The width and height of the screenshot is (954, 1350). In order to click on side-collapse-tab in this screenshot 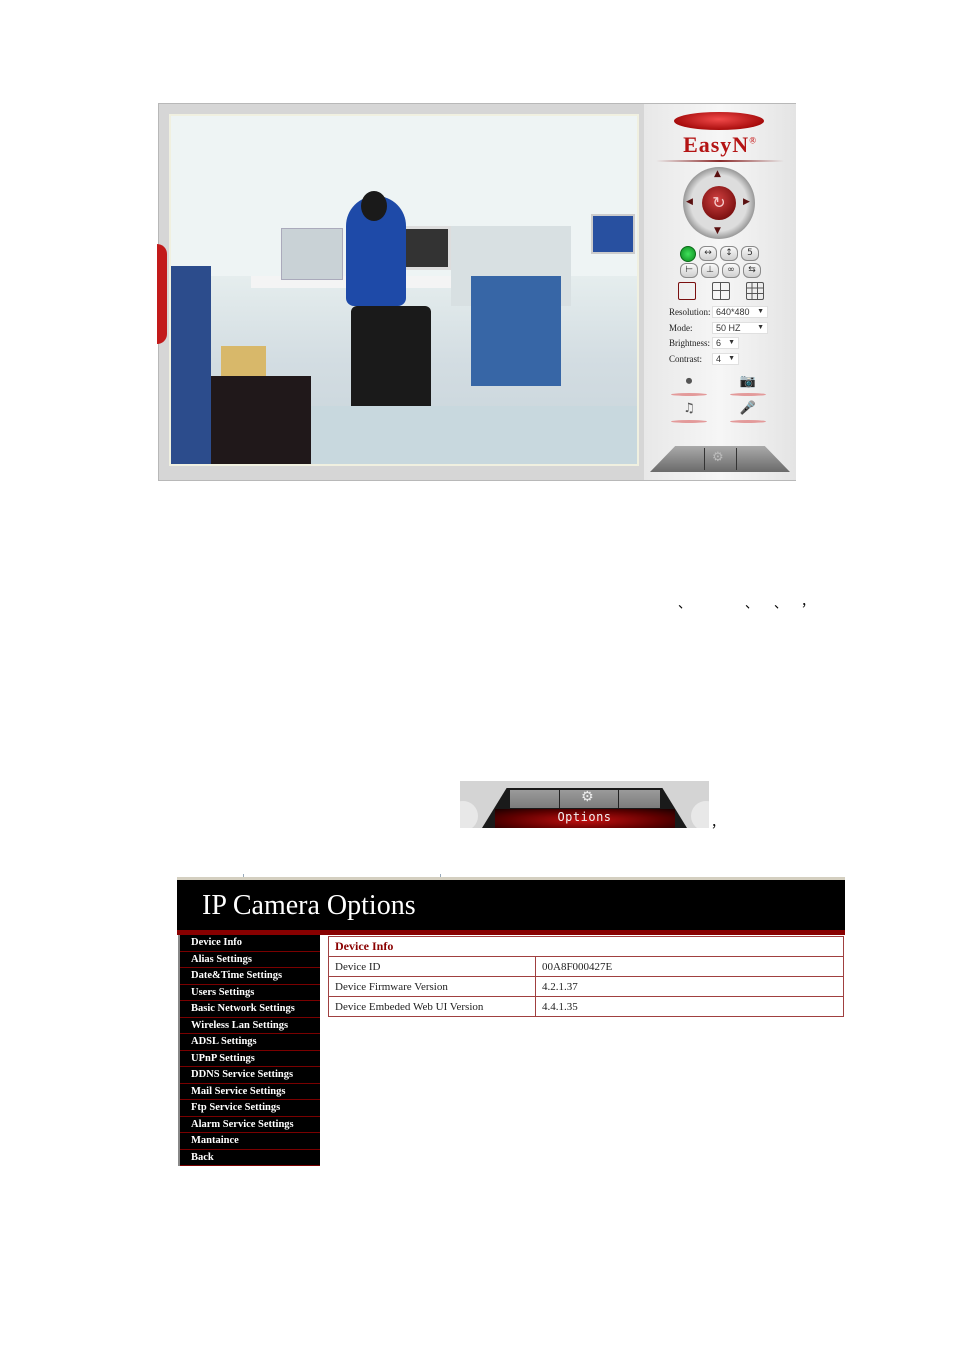, I will do `click(162, 294)`.